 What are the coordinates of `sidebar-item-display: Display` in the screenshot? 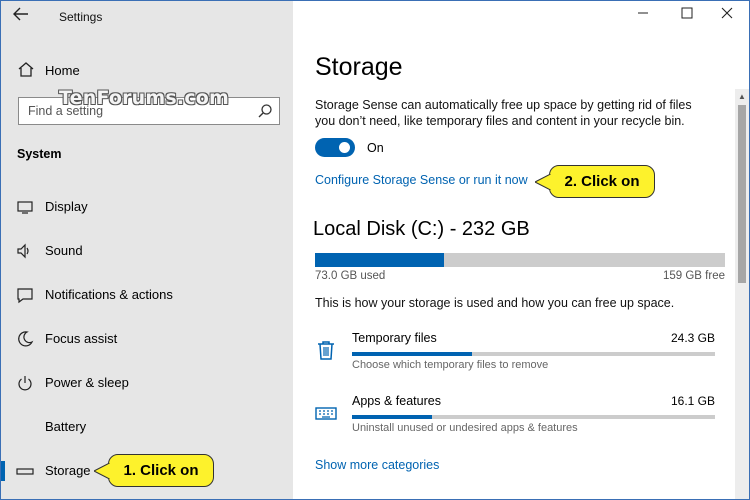 It's located at (147, 207).